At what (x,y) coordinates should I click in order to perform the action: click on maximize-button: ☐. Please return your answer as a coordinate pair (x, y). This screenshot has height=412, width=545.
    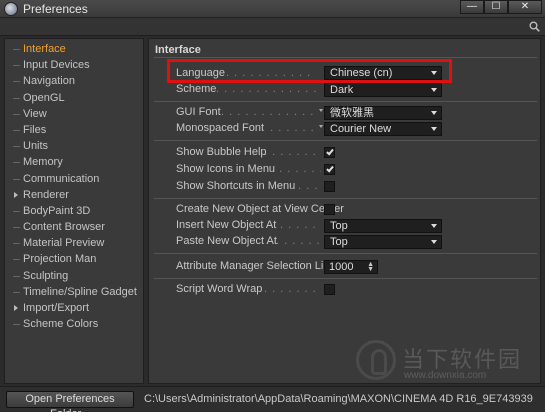
    Looking at the image, I should click on (496, 7).